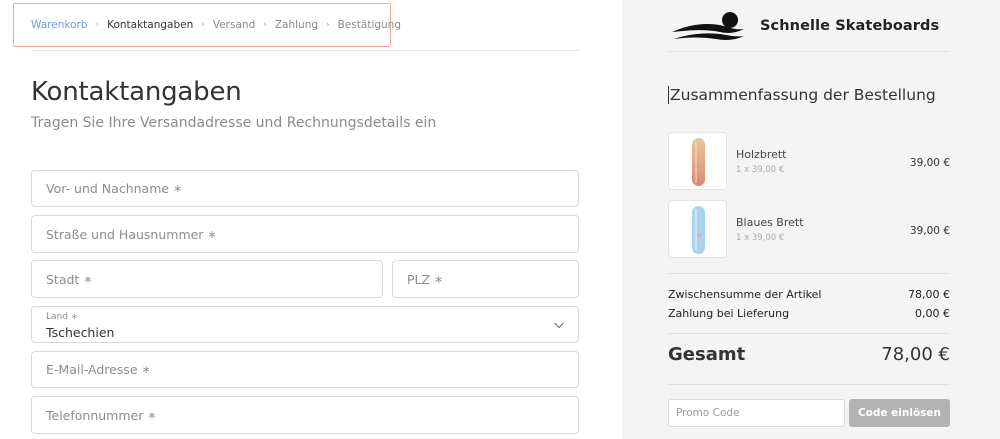  I want to click on subtotal-label: Zwischensumme der Artikel, so click(745, 294).